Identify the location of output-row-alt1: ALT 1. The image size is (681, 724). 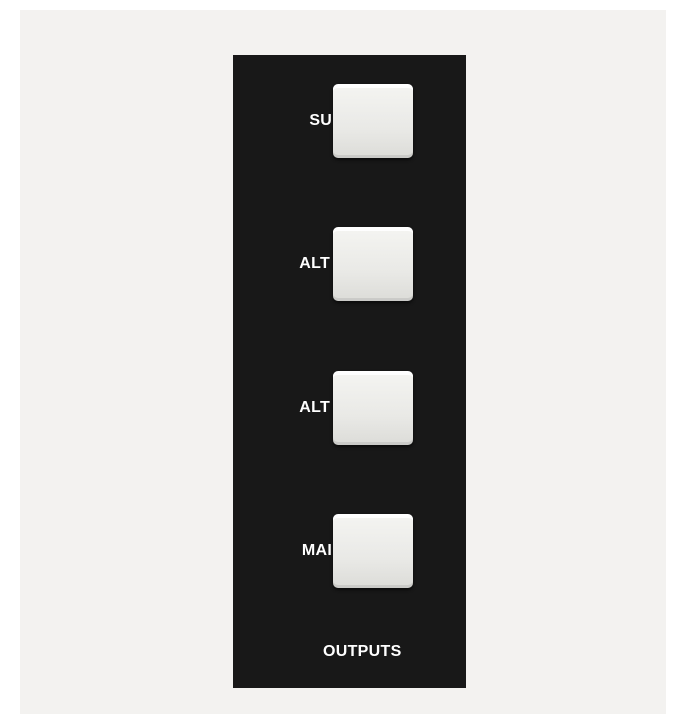
(349, 408).